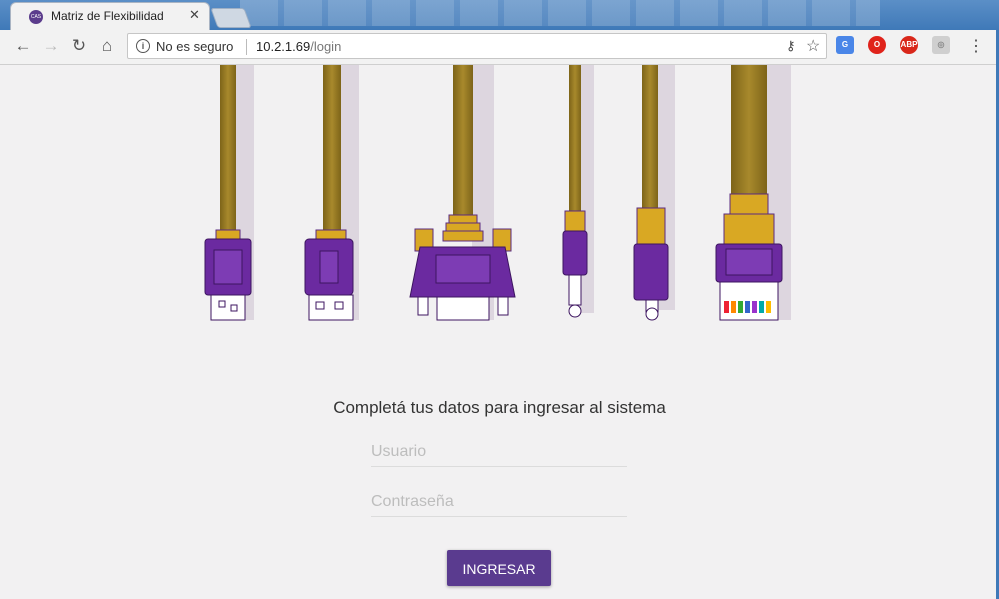 The width and height of the screenshot is (999, 599). What do you see at coordinates (79, 46) in the screenshot?
I see `reload-icon: ↻` at bounding box center [79, 46].